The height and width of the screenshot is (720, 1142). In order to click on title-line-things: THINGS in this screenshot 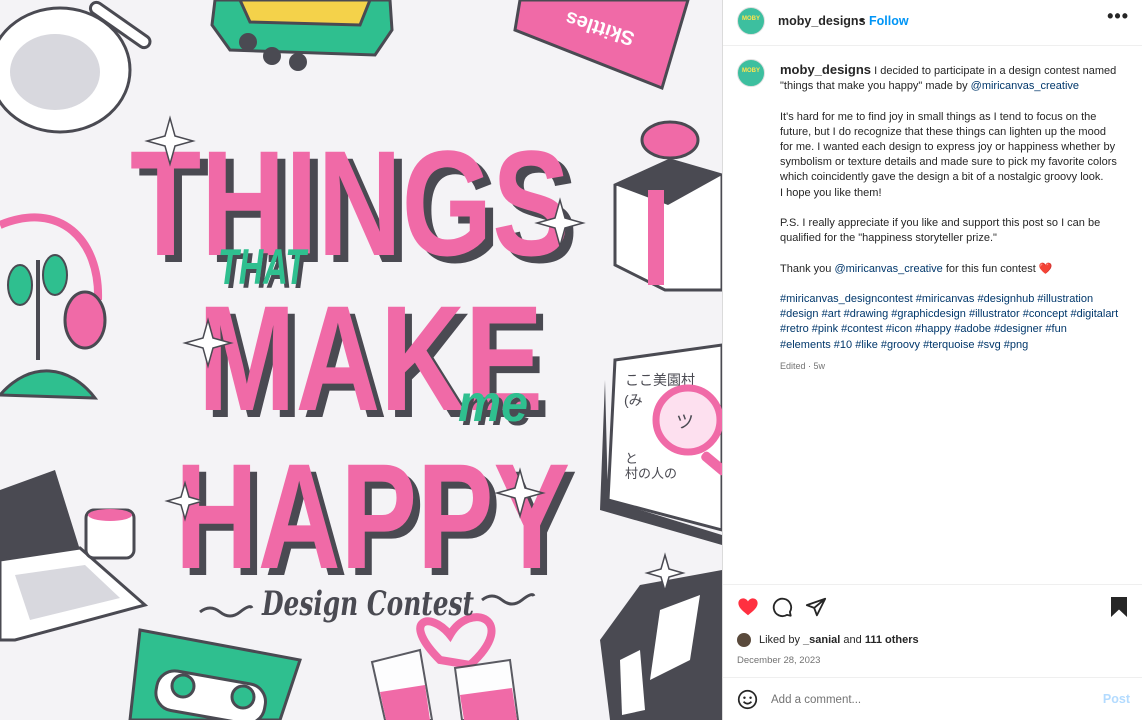, I will do `click(350, 203)`.